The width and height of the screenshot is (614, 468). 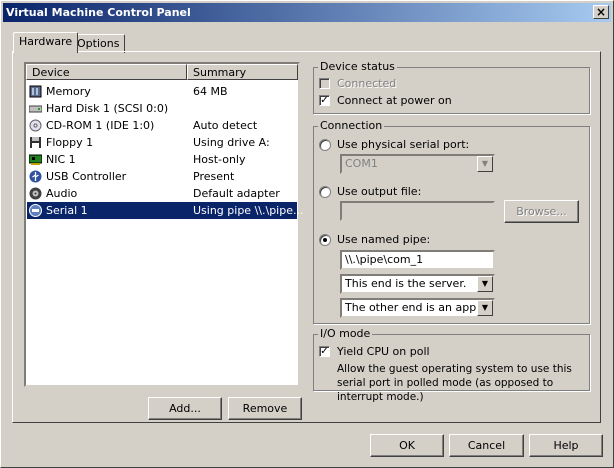 What do you see at coordinates (35, 176) in the screenshot?
I see `usb-icon` at bounding box center [35, 176].